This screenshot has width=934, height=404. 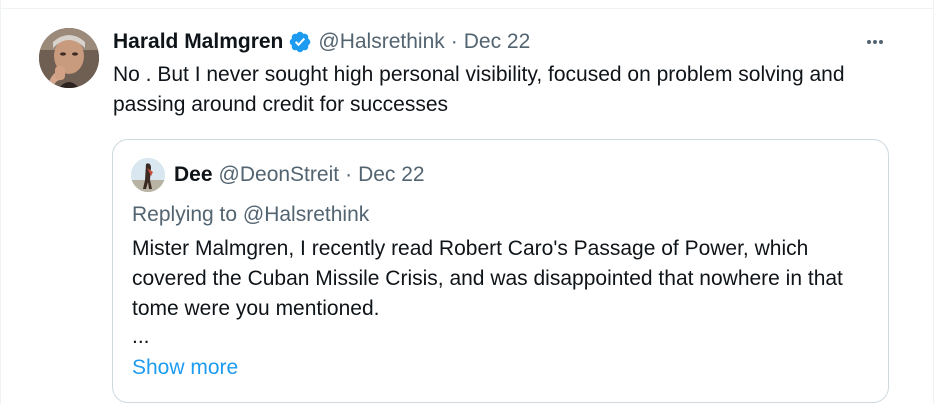 I want to click on more-horizontal-icon, so click(x=875, y=42).